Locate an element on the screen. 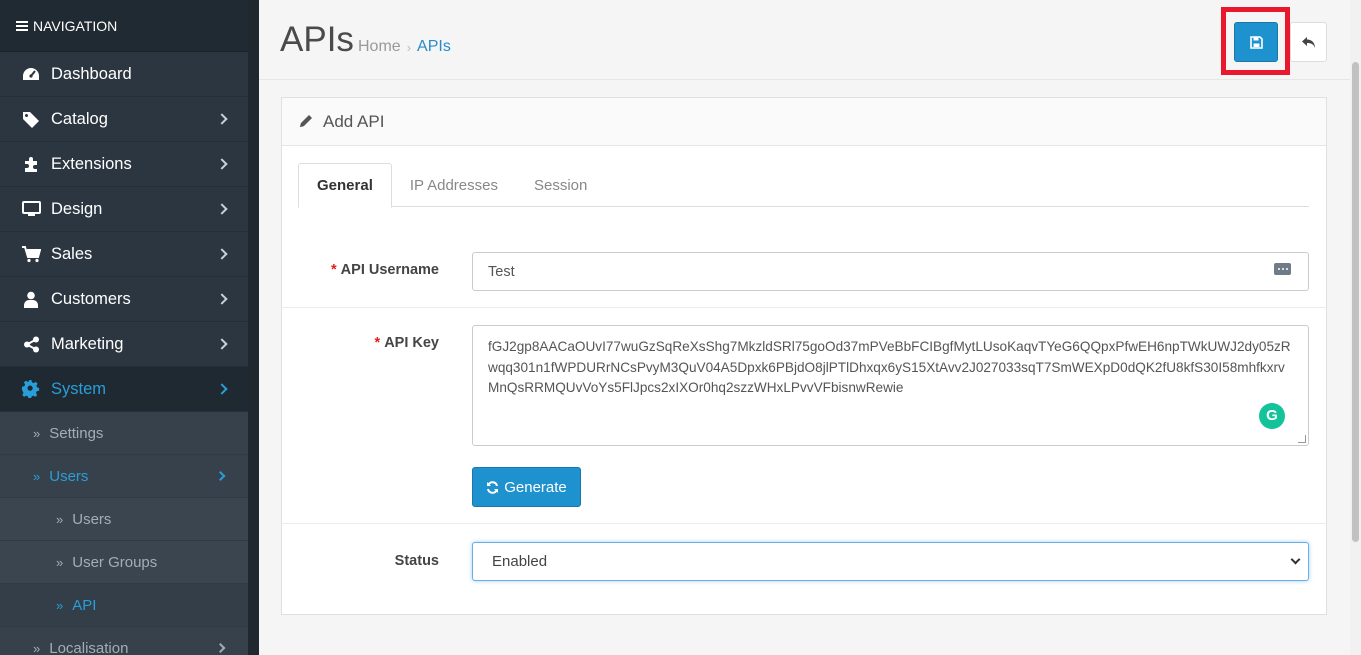 This screenshot has height=655, width=1361. generate-button: Generate is located at coordinates (526, 487).